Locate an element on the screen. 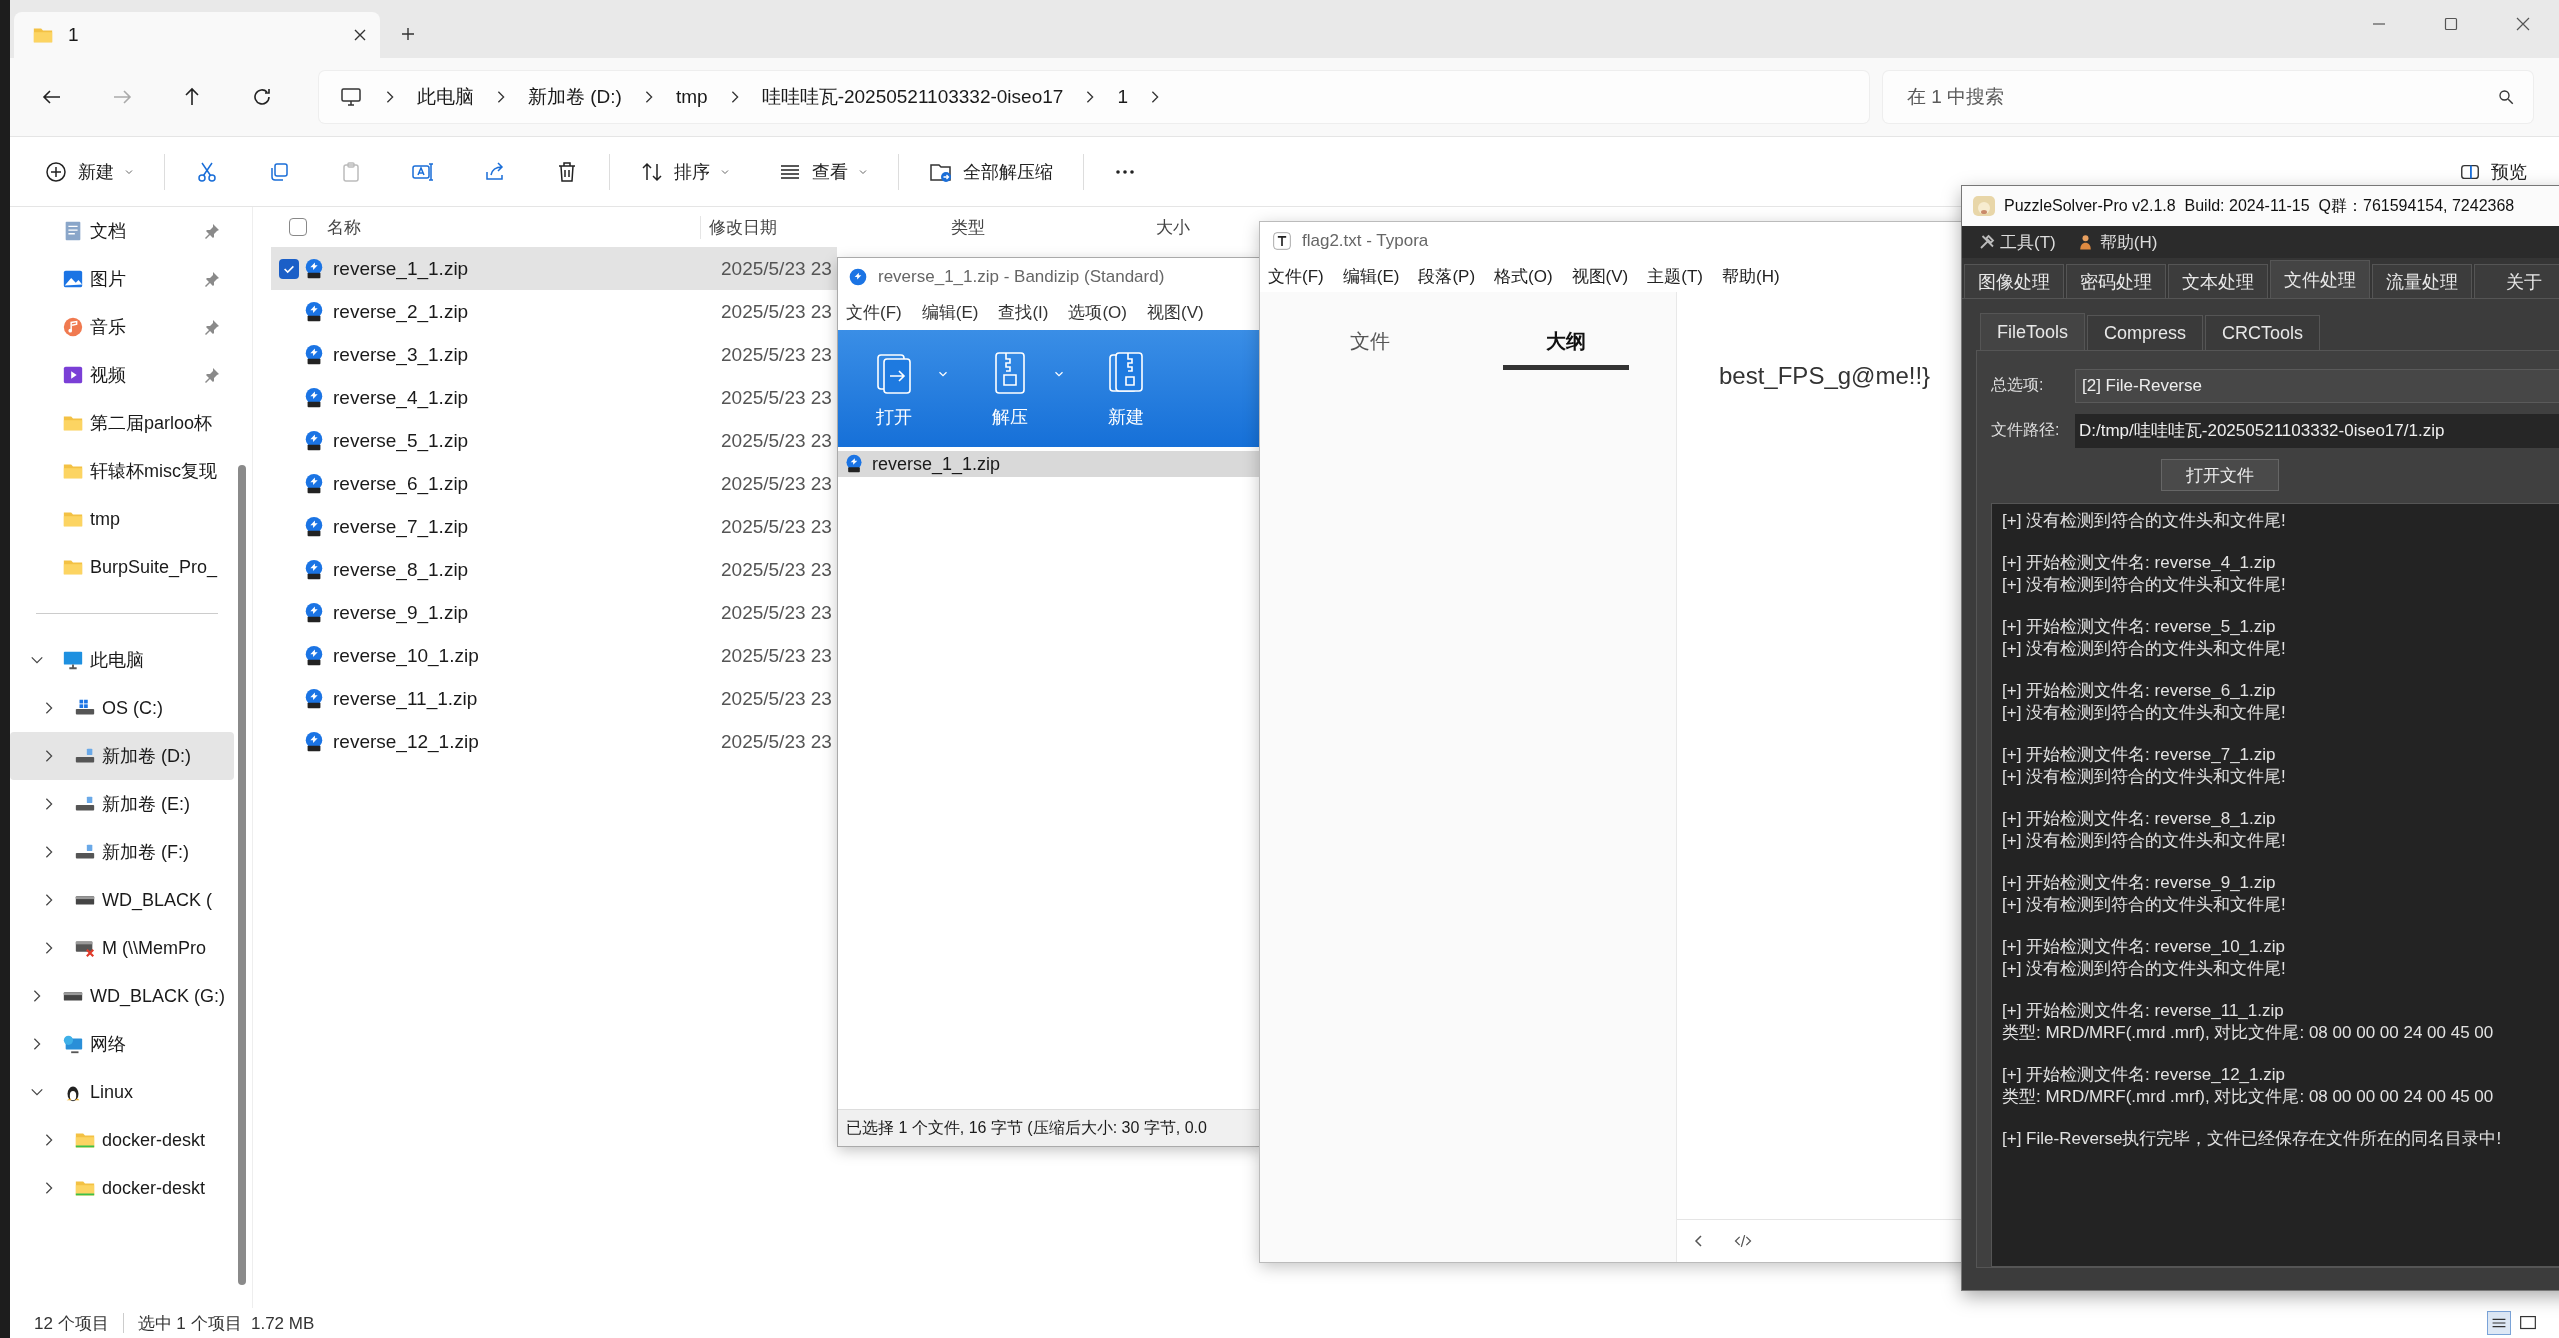 The image size is (2559, 1338). tab: 关于 is located at coordinates (2516, 281).